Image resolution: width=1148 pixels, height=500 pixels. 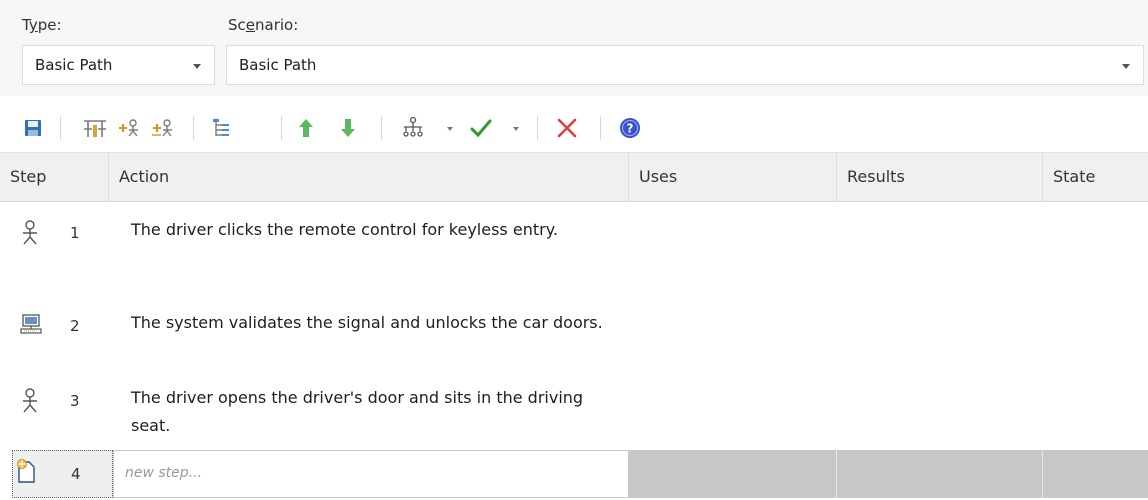 What do you see at coordinates (733, 474) in the screenshot?
I see `new-step-uses-cell` at bounding box center [733, 474].